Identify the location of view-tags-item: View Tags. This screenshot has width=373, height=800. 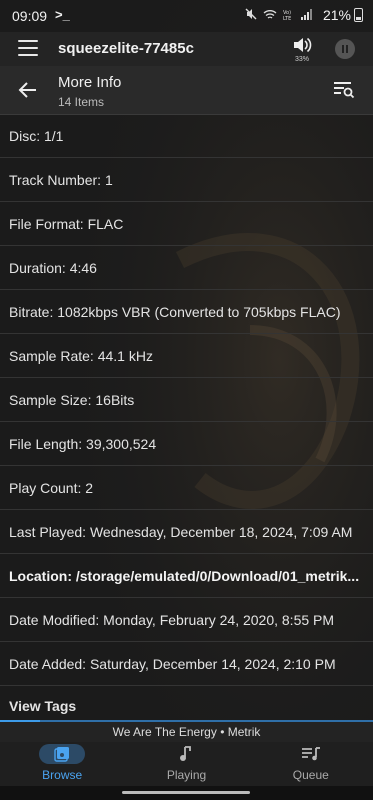
(186, 701).